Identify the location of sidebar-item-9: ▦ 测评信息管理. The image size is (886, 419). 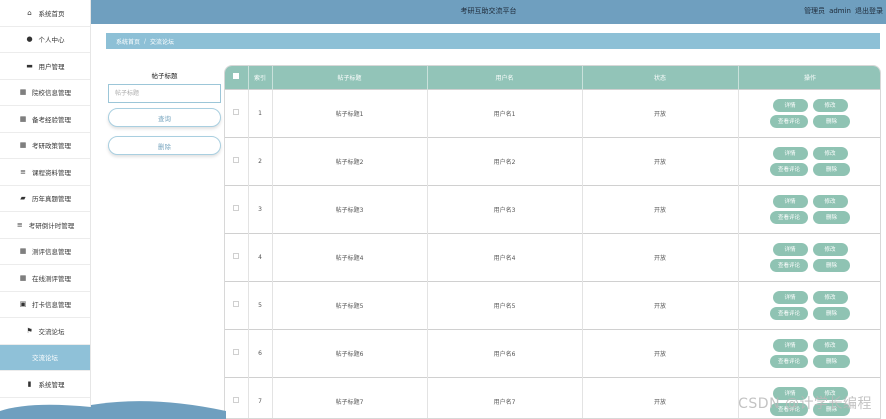
(45, 252).